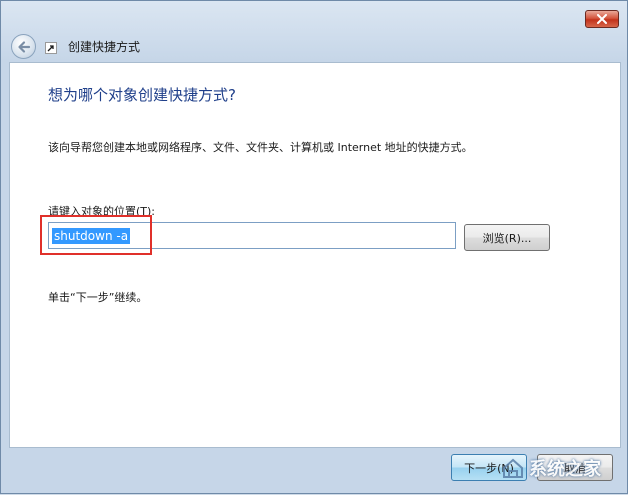  Describe the element at coordinates (102, 211) in the screenshot. I see `location-label: 请键入对象的位置(T):` at that location.